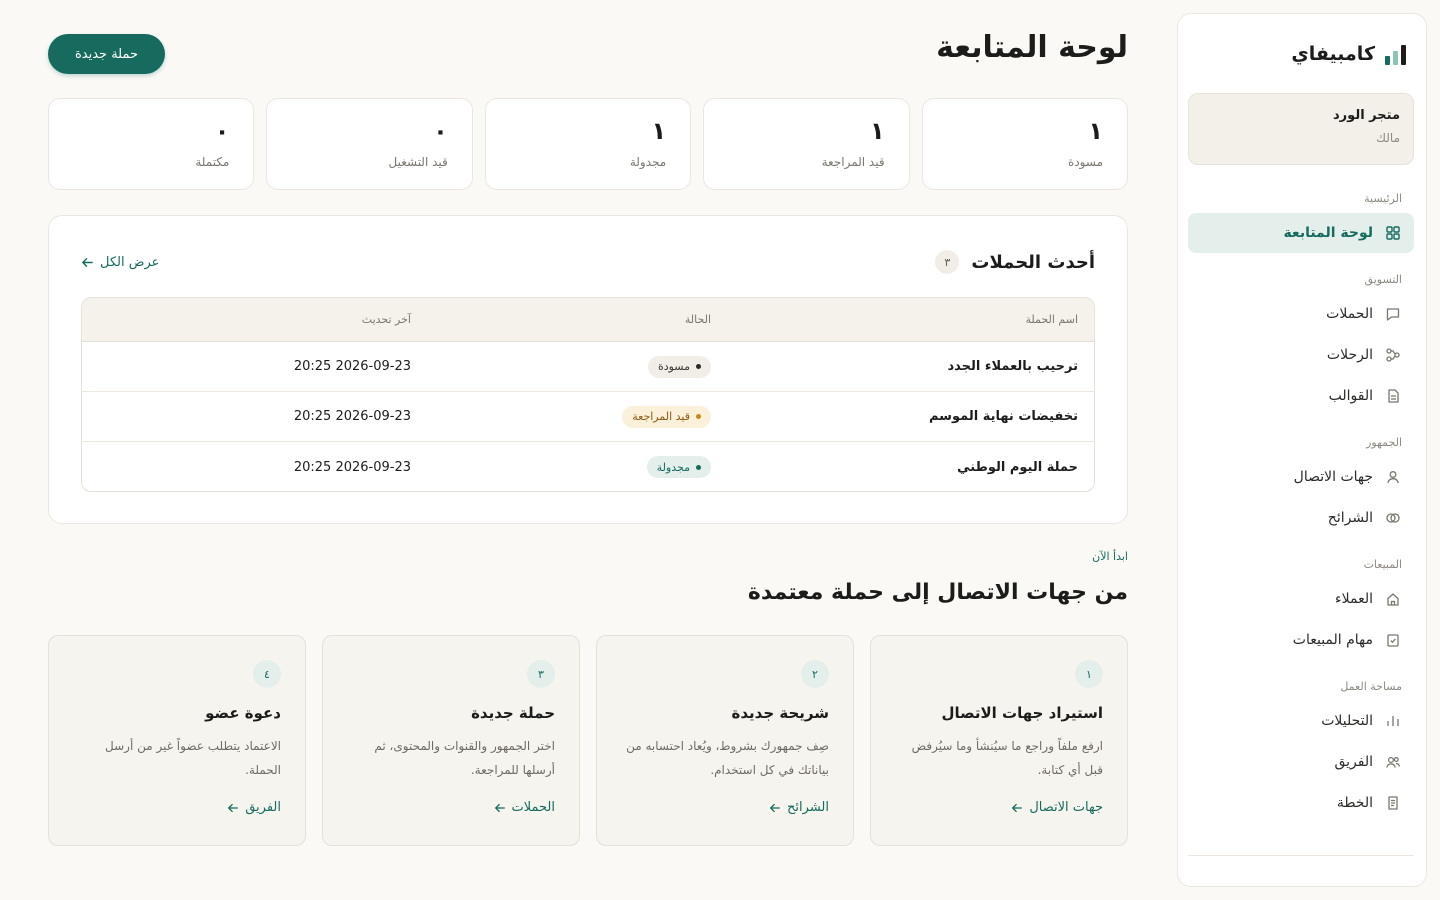 The height and width of the screenshot is (900, 1440). What do you see at coordinates (1395, 54) in the screenshot?
I see `brand-logo-icon` at bounding box center [1395, 54].